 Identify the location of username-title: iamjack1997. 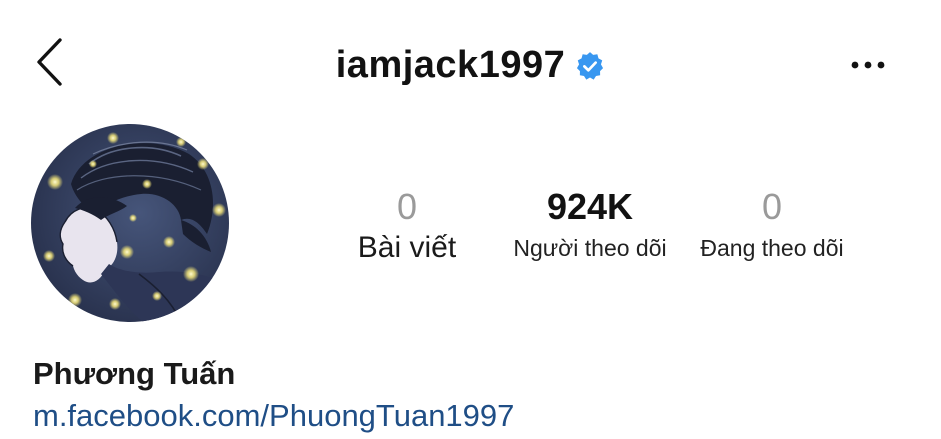
(450, 64).